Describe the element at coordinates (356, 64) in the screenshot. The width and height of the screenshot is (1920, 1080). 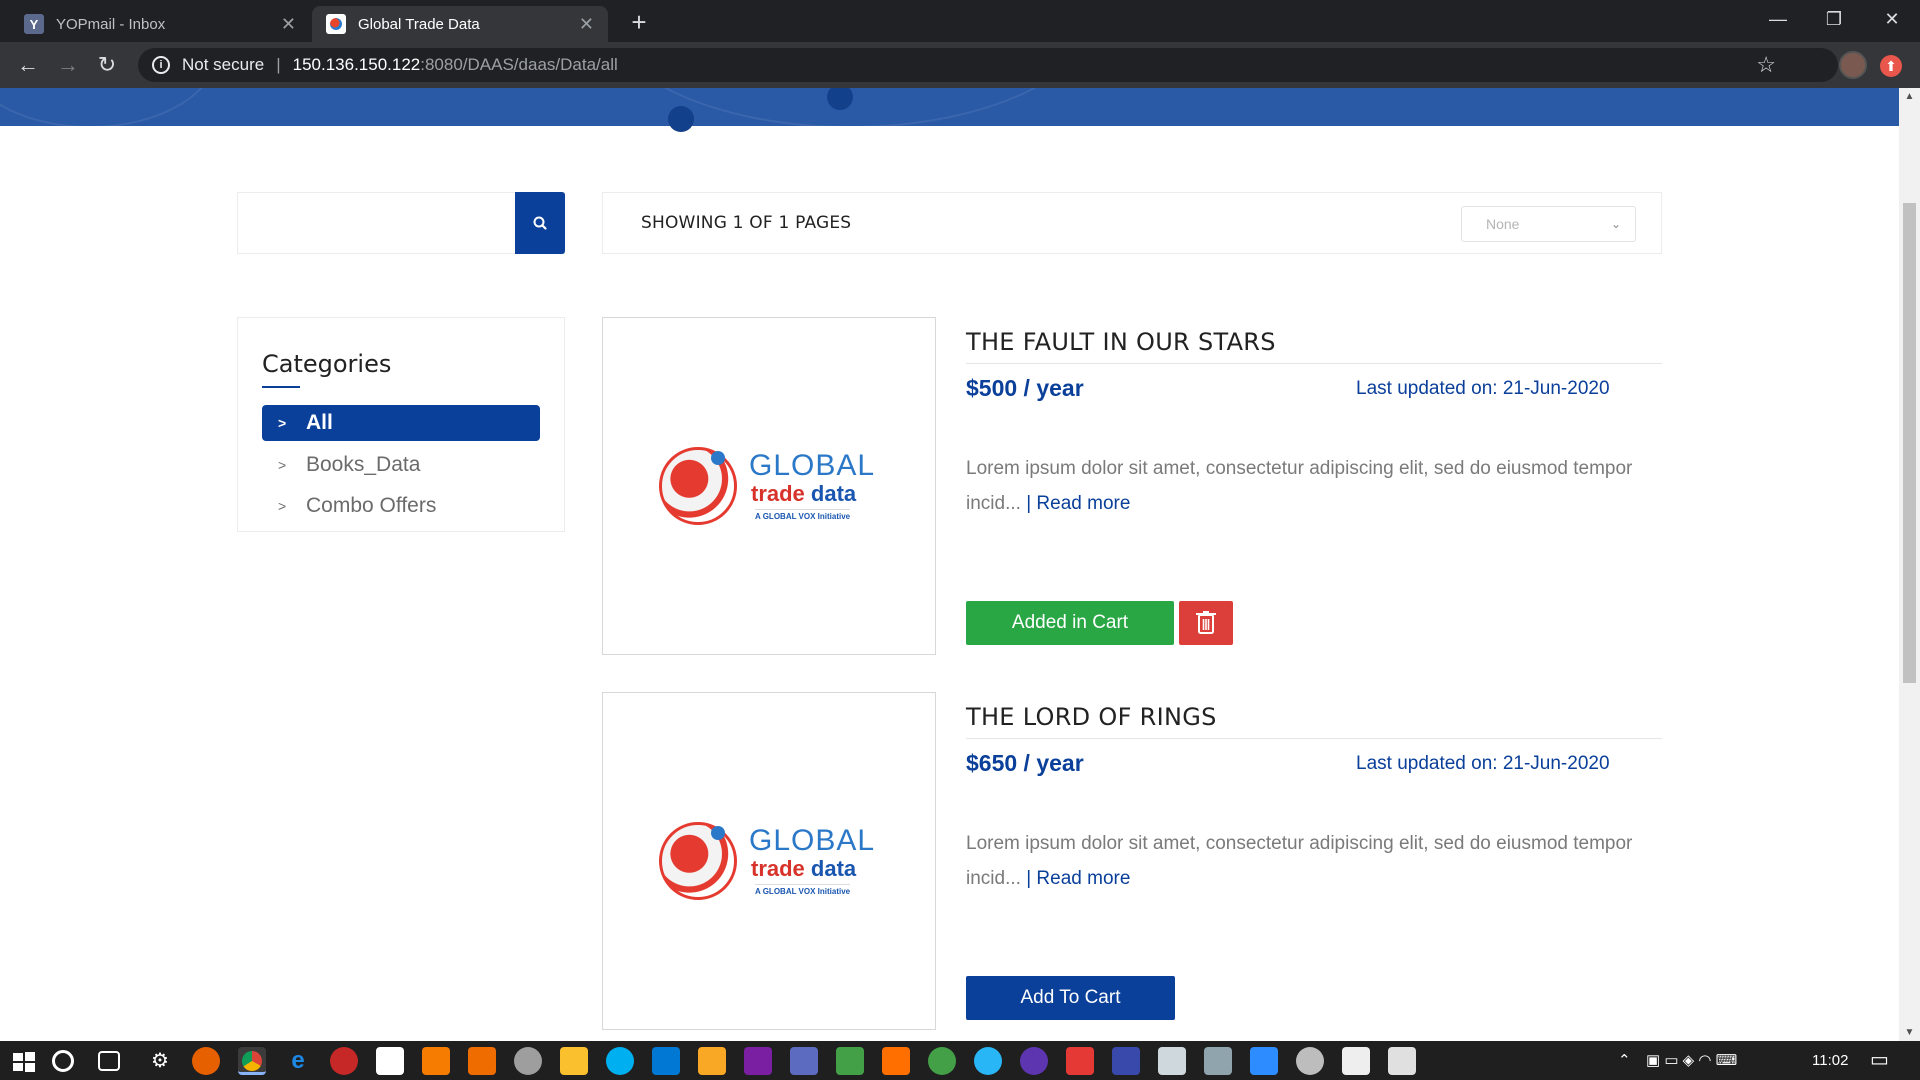
I see `url-host: 150.136.150.122` at that location.